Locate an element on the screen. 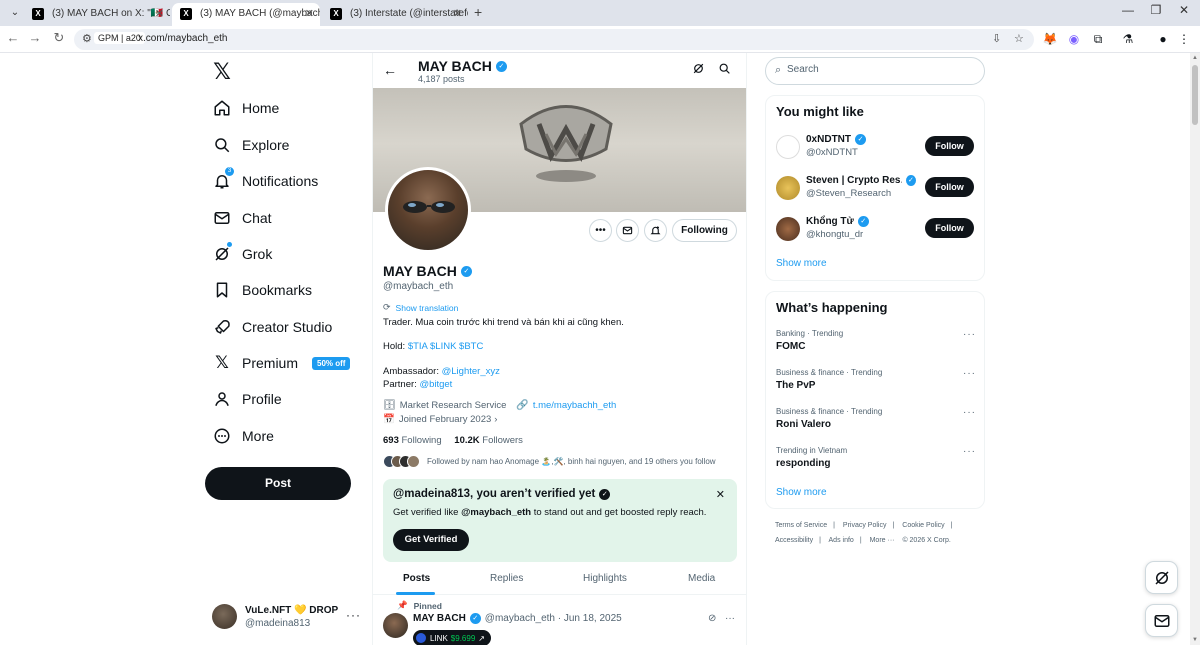 This screenshot has height=645, width=1200. following-button: Following is located at coordinates (704, 230).